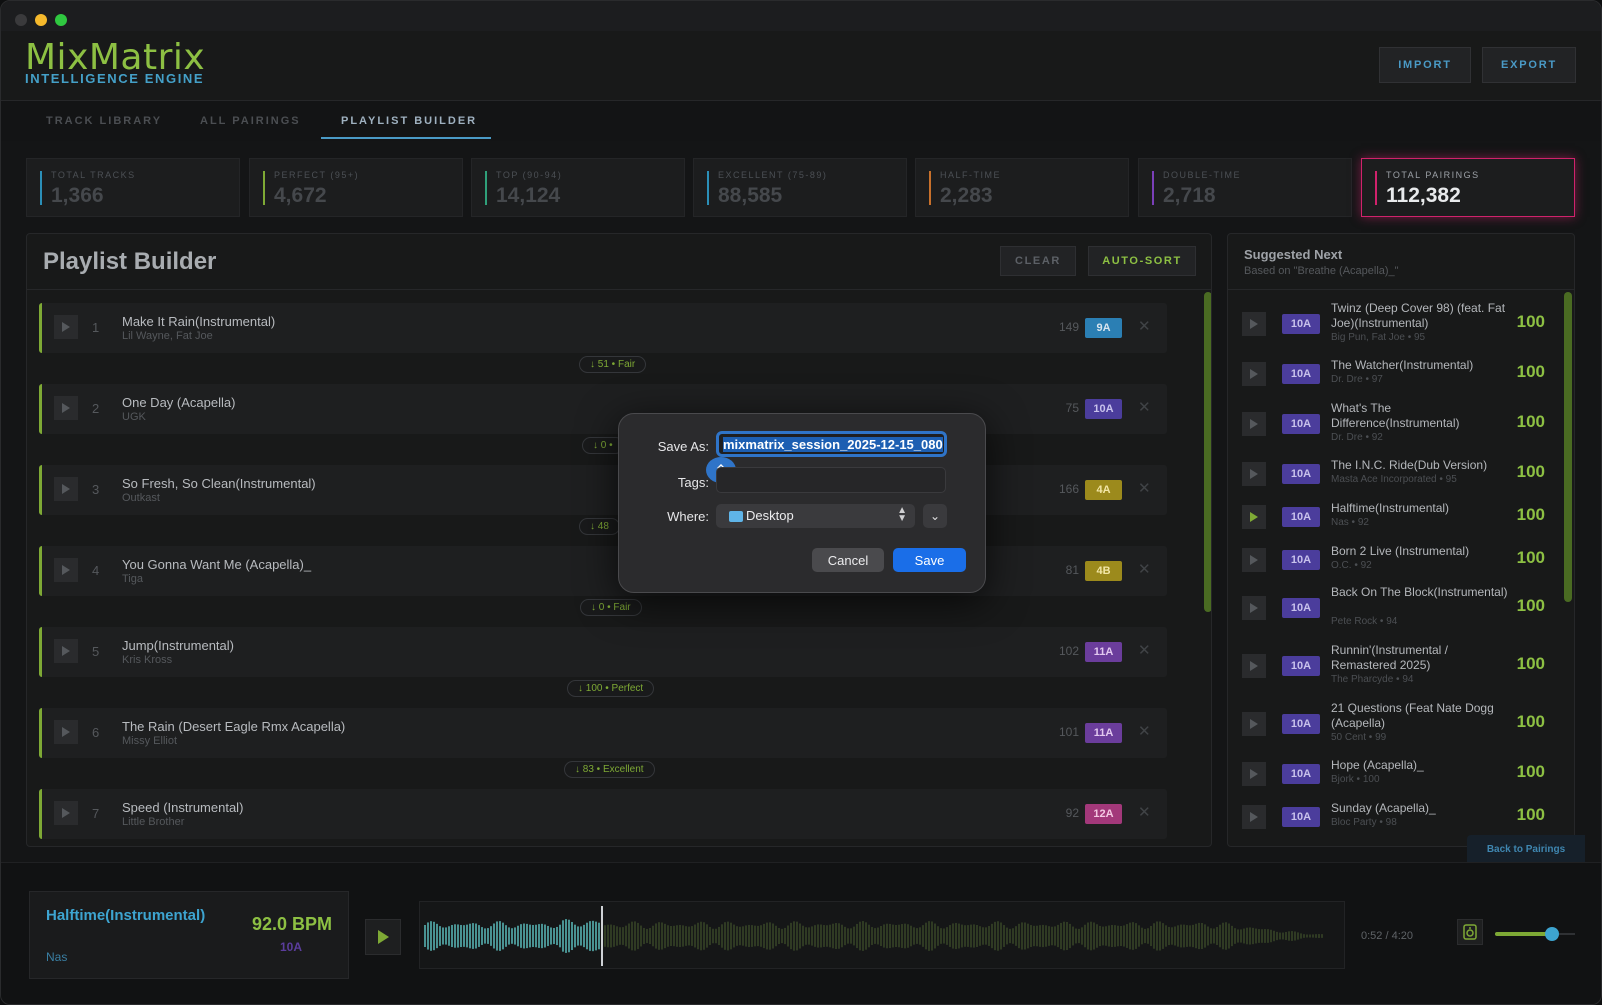 The height and width of the screenshot is (1005, 1602). What do you see at coordinates (104, 121) in the screenshot?
I see `tab-track-library: TRACK LIBRARY` at bounding box center [104, 121].